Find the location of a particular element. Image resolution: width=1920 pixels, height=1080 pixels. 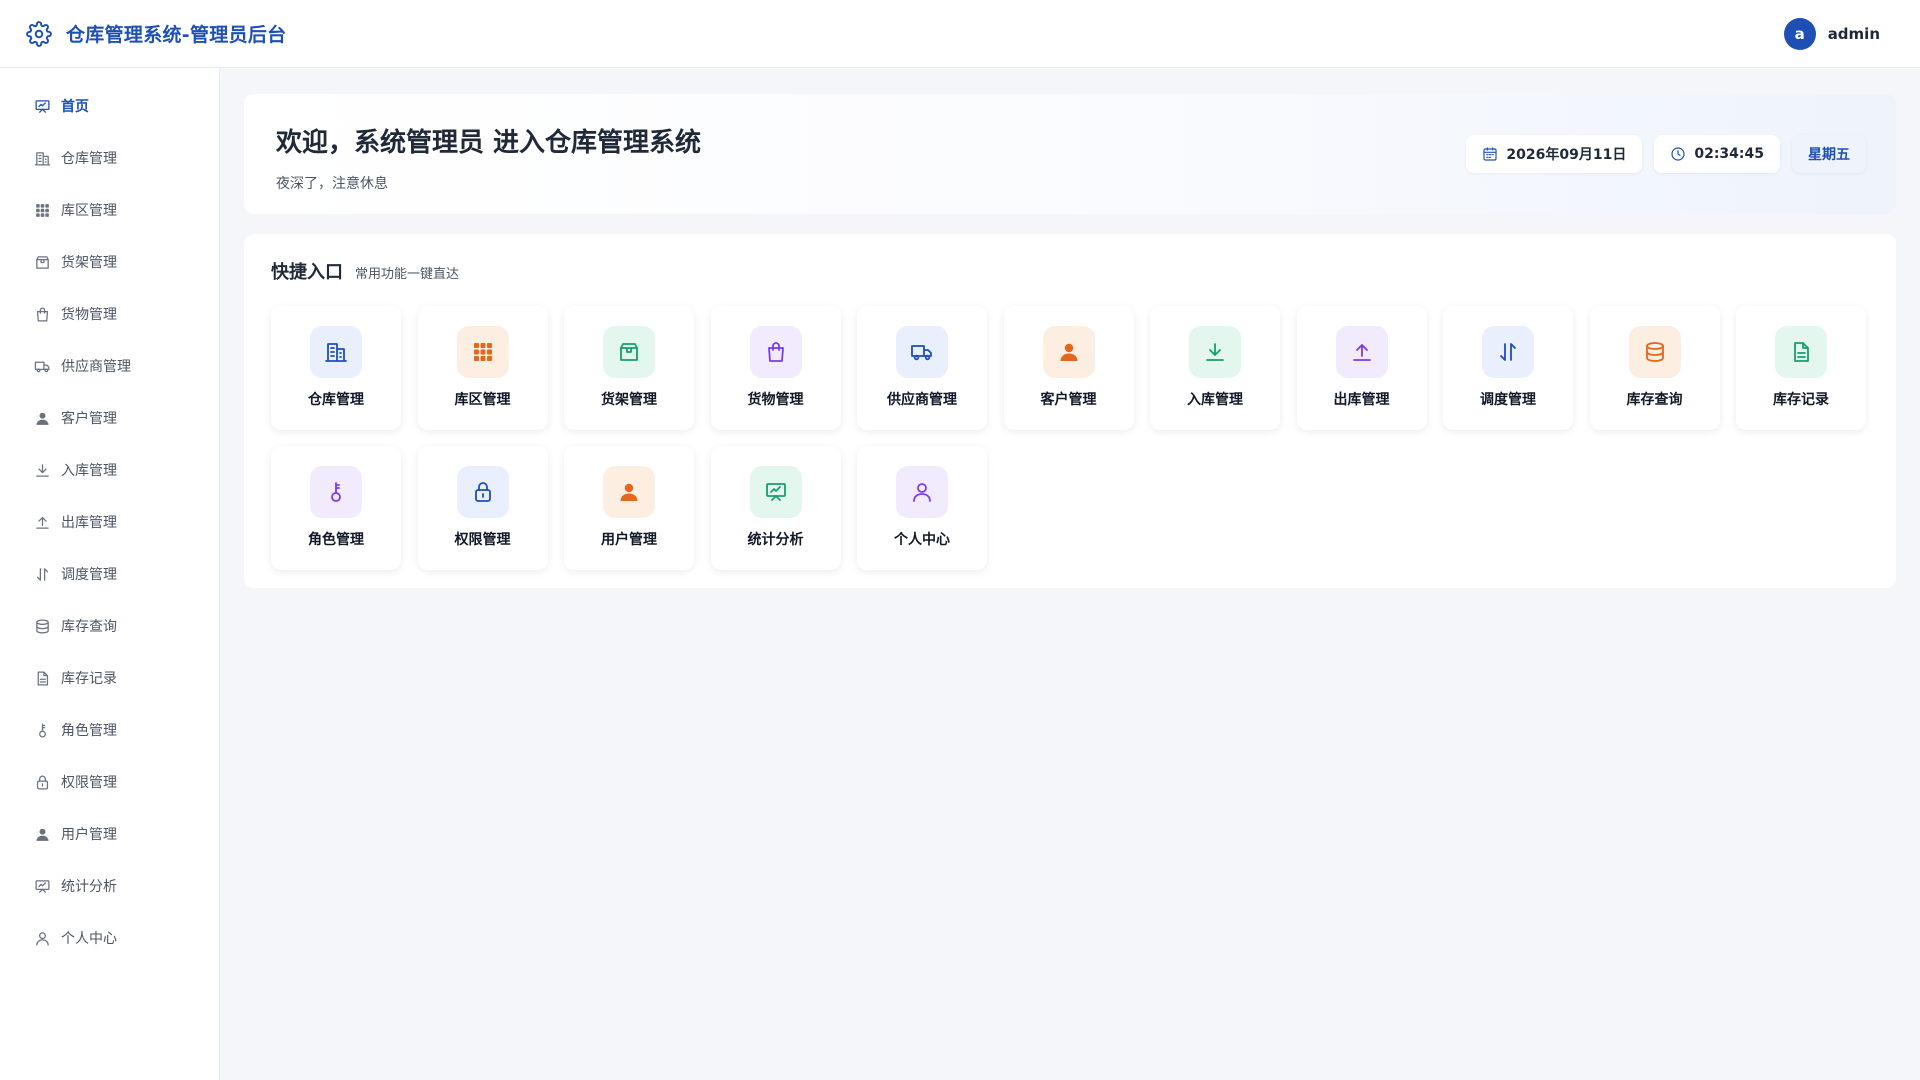

sidebar-item-11: 库存查询 is located at coordinates (109, 626).